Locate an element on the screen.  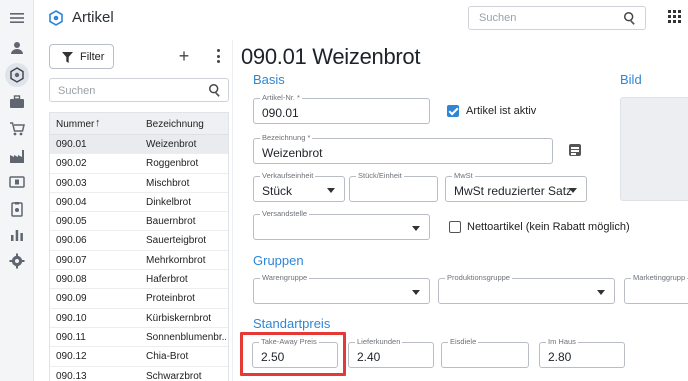
row-name: Proteinbrot is located at coordinates (170, 299).